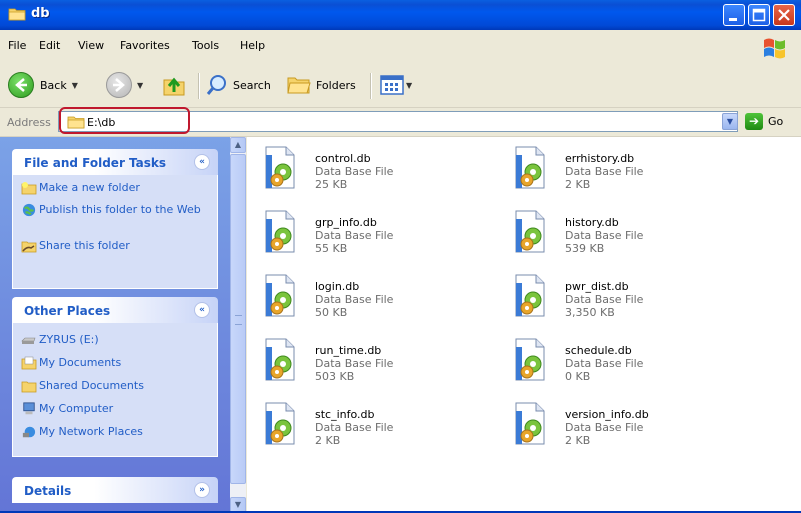 Image resolution: width=801 pixels, height=513 pixels. I want to click on my-computer-icon, so click(29, 408).